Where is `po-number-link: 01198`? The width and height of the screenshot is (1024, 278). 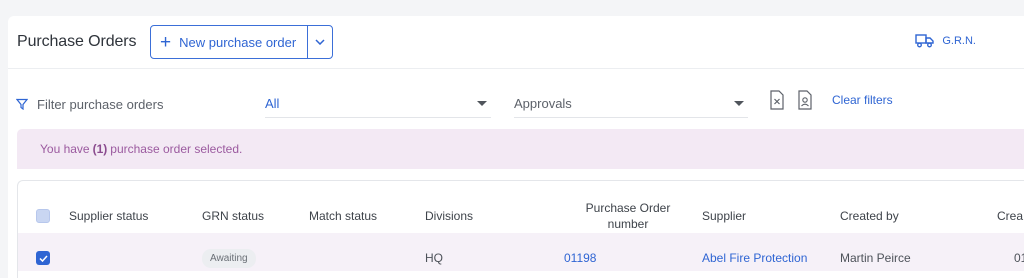
po-number-link: 01198 is located at coordinates (580, 258).